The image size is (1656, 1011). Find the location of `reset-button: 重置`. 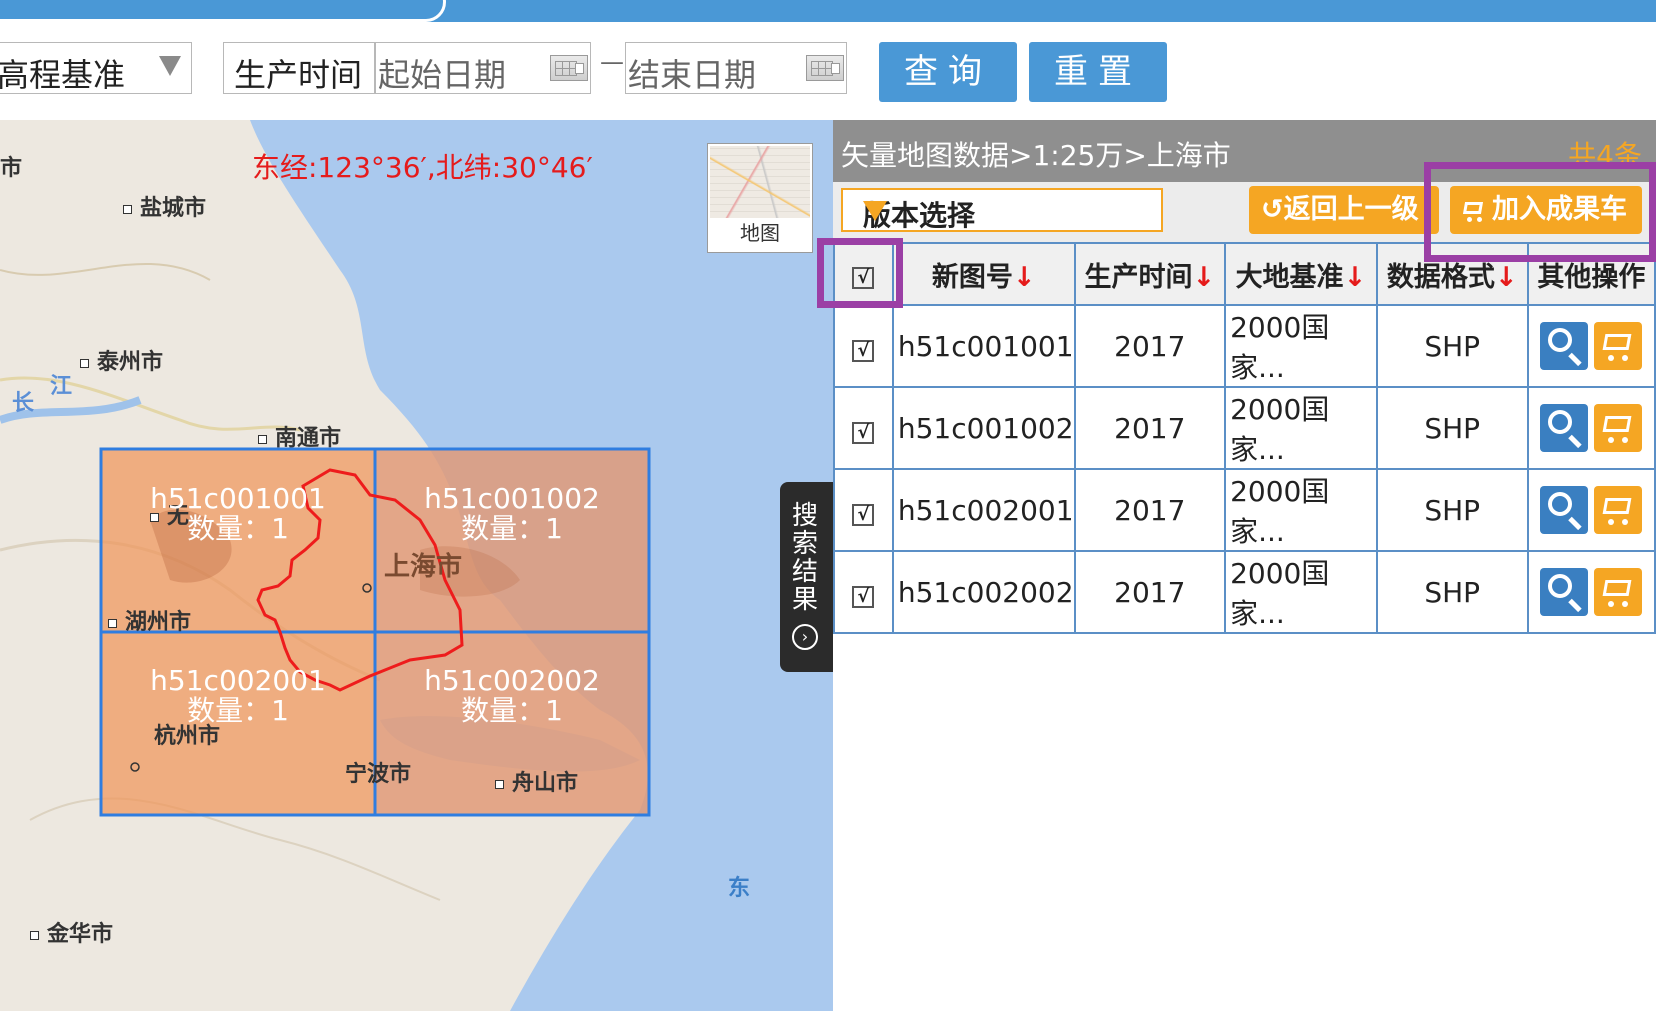

reset-button: 重置 is located at coordinates (1098, 72).